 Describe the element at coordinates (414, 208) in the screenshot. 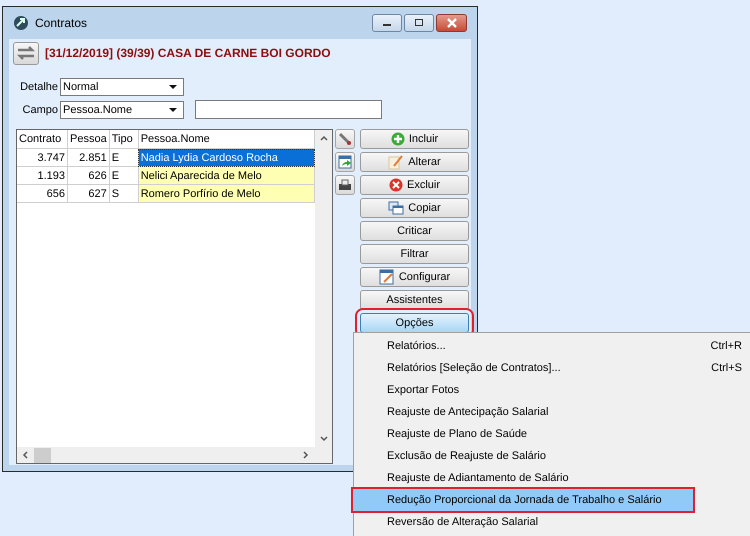

I see `action-button: Copiar` at that location.